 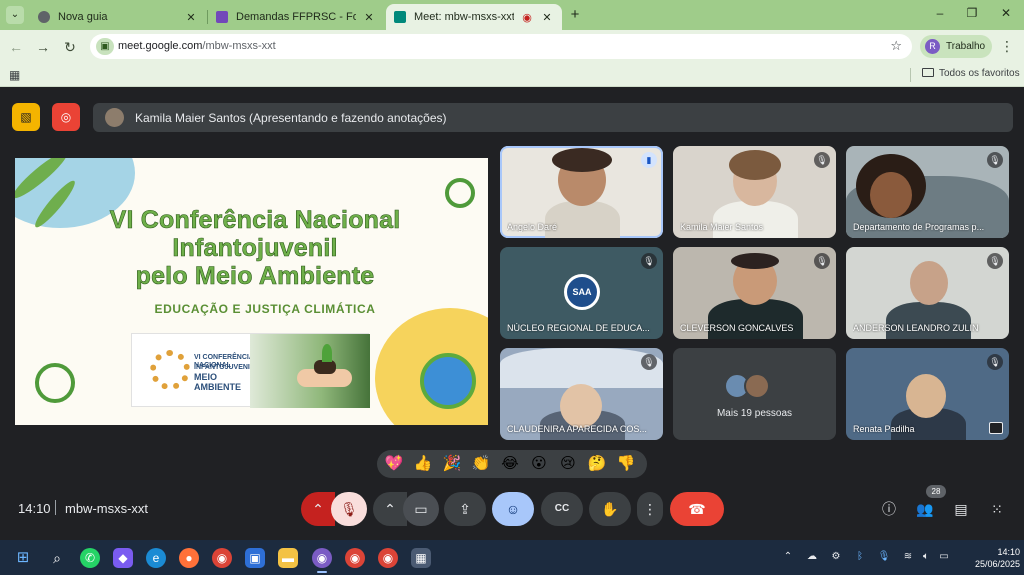 I want to click on new-tab-button: +, so click(x=575, y=15).